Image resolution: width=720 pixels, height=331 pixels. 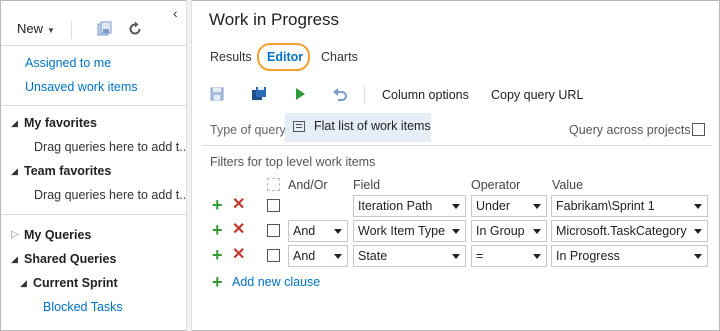 What do you see at coordinates (496, 185) in the screenshot?
I see `operator-column-header: Operator` at bounding box center [496, 185].